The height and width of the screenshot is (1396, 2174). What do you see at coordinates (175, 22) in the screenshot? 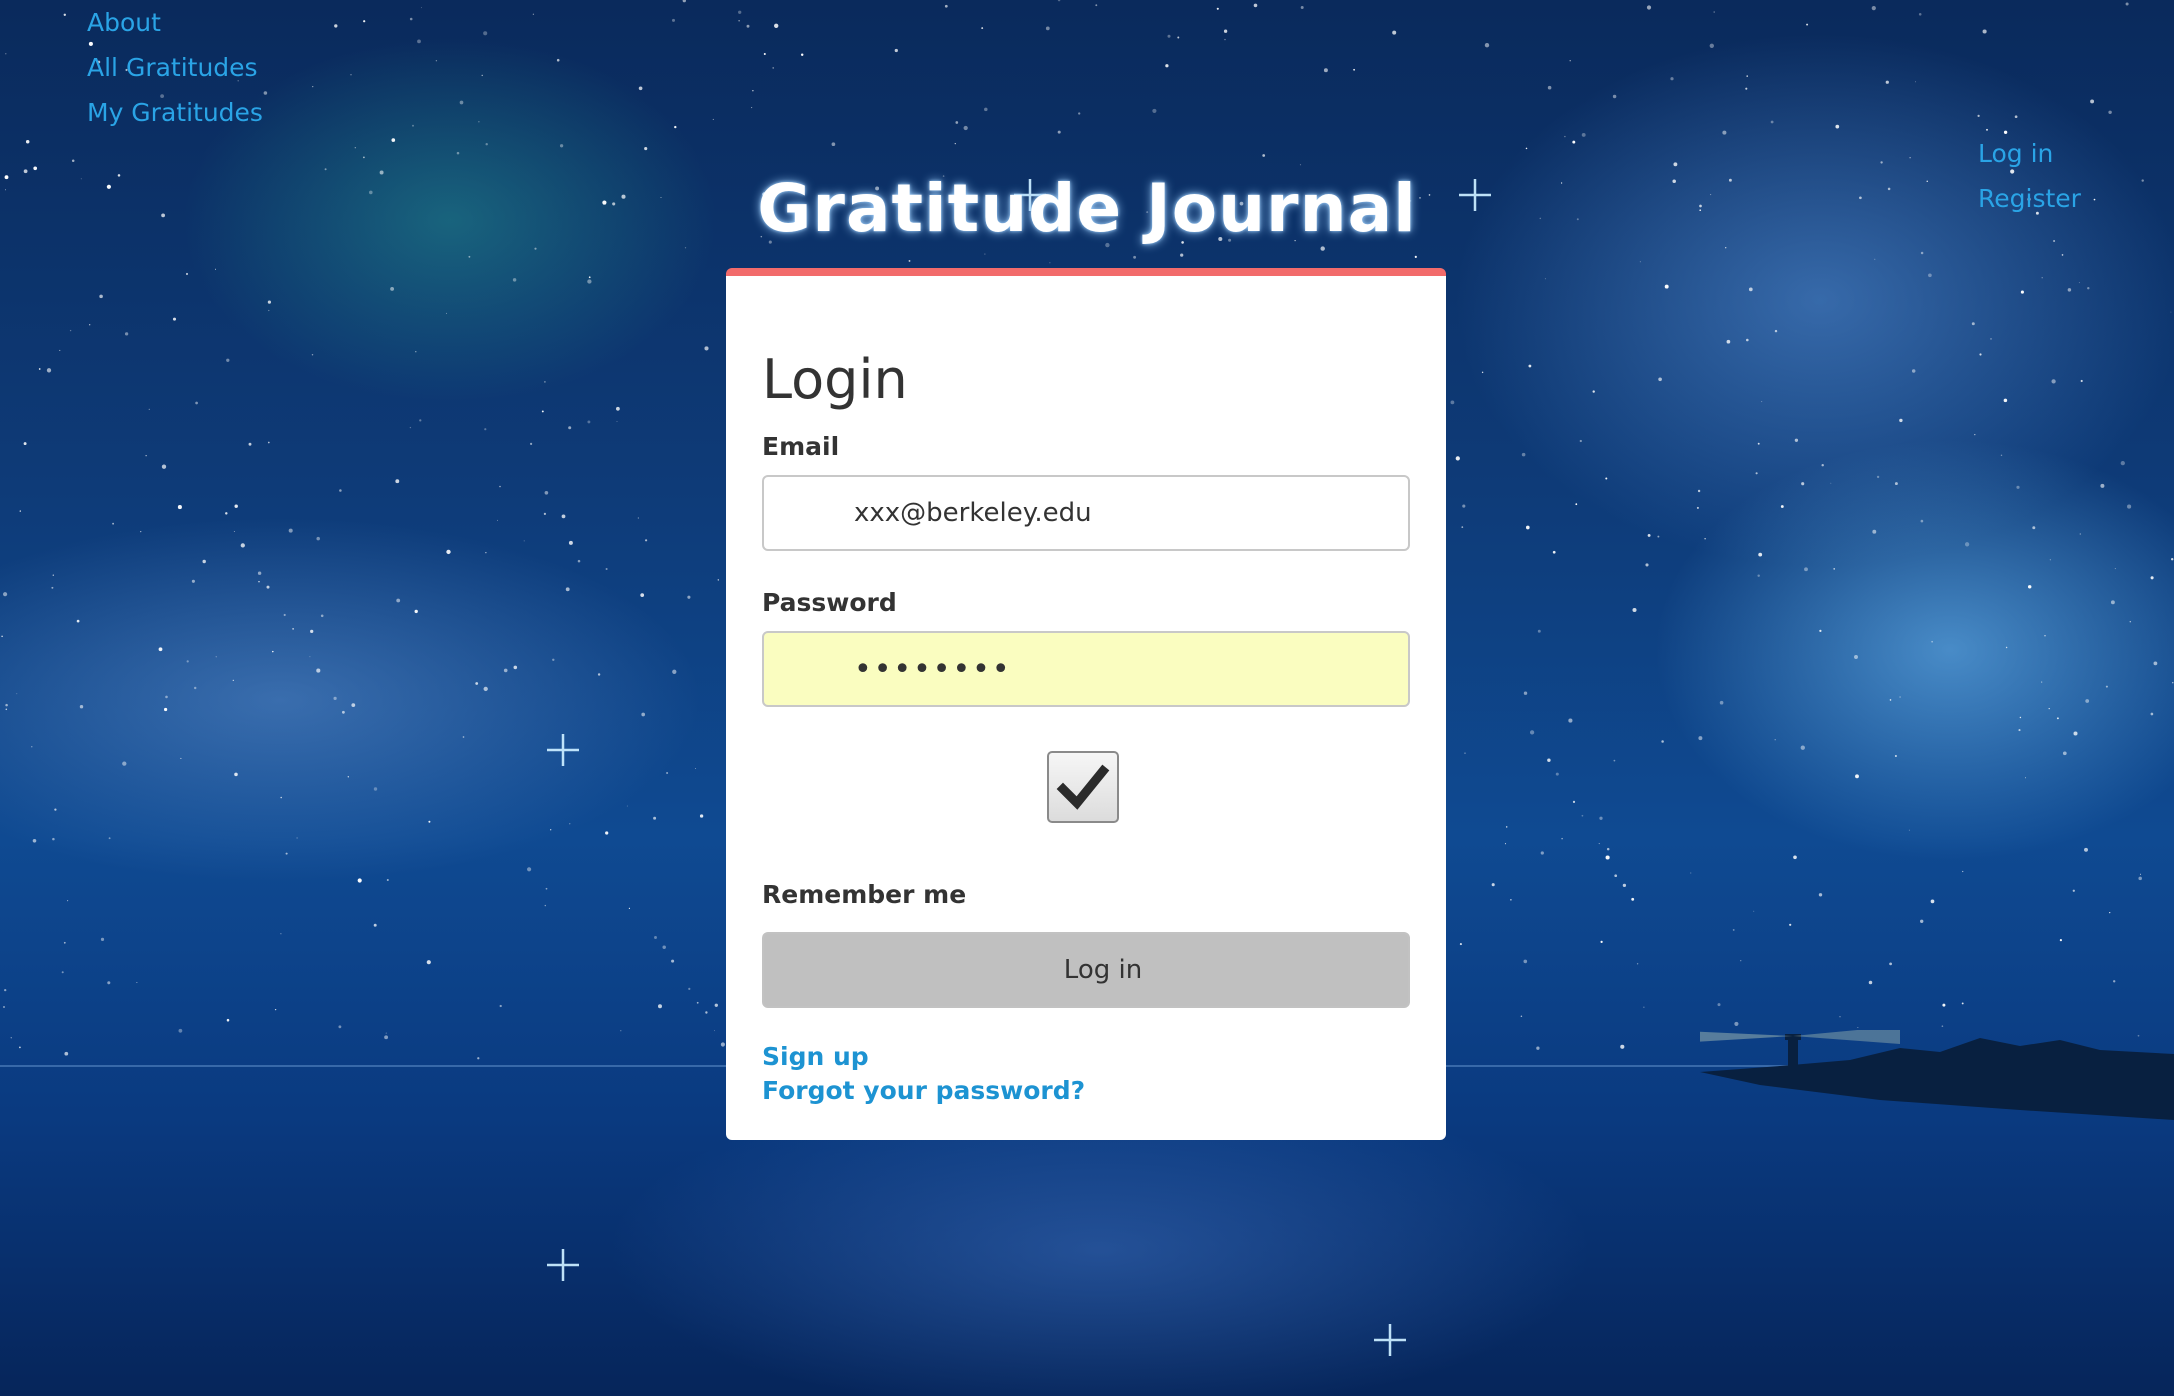
I see `nav-about-link: About` at bounding box center [175, 22].